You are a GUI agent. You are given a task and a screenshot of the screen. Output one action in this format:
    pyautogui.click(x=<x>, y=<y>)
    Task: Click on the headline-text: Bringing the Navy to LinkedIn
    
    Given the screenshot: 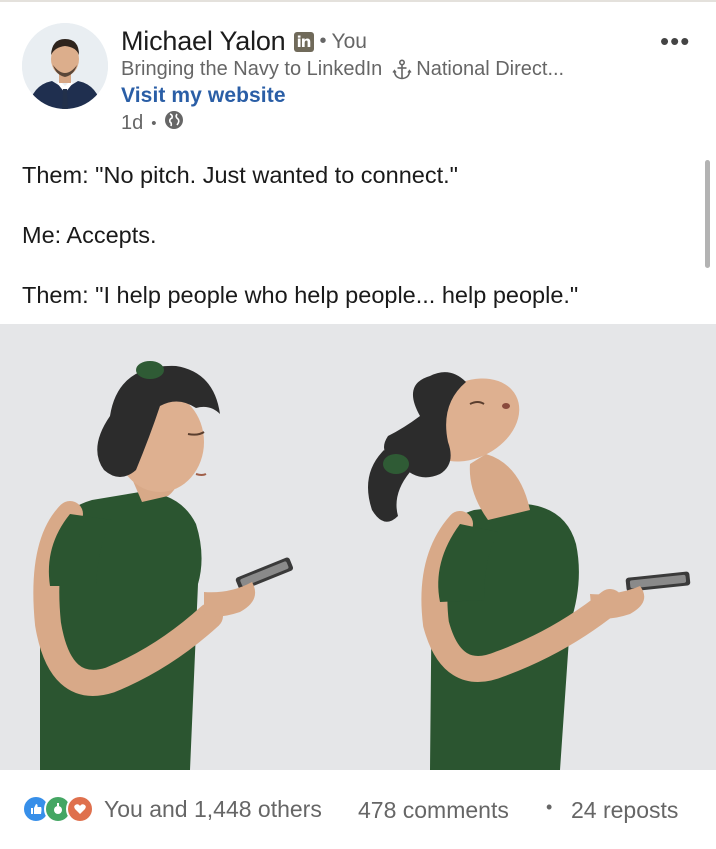 What is the action you would take?
    pyautogui.click(x=252, y=69)
    